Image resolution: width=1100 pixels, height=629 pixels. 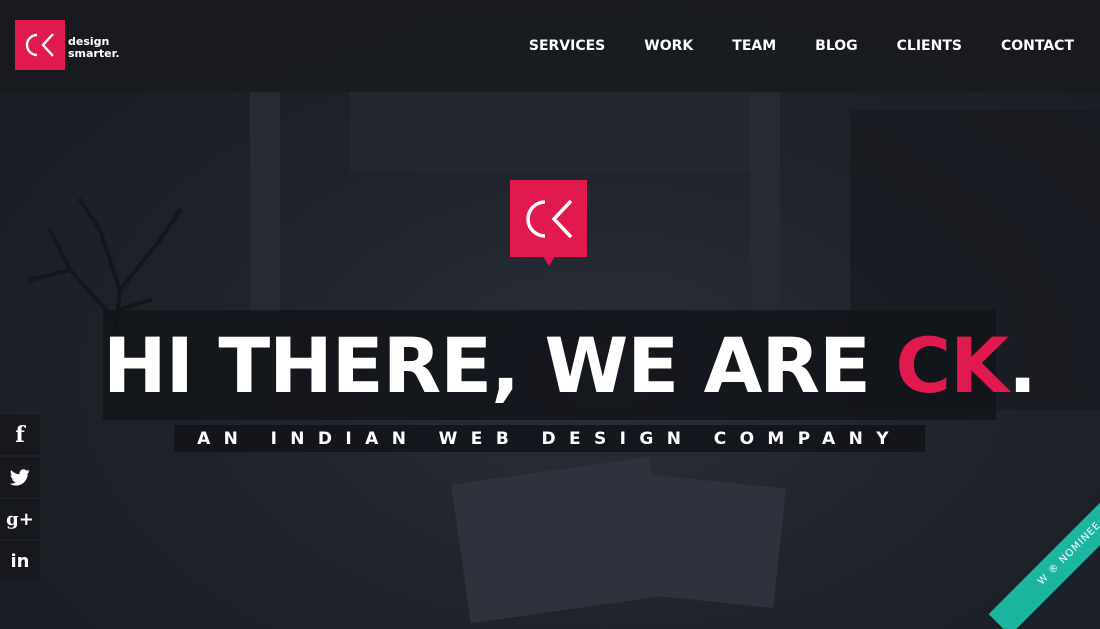 What do you see at coordinates (20, 477) in the screenshot?
I see `twitter-icon` at bounding box center [20, 477].